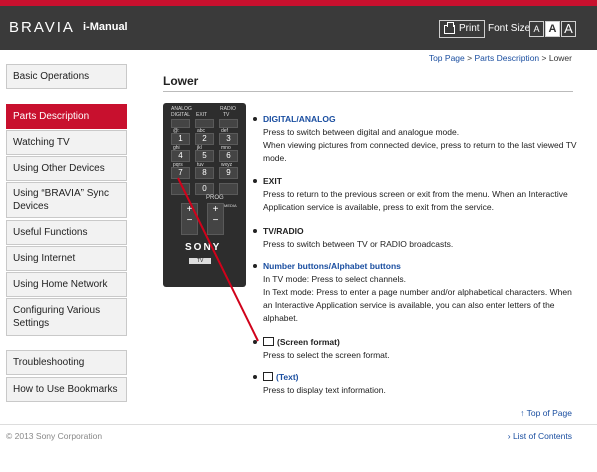 The image size is (597, 472). What do you see at coordinates (324, 390) in the screenshot?
I see `item-desc: Press to display text information.` at bounding box center [324, 390].